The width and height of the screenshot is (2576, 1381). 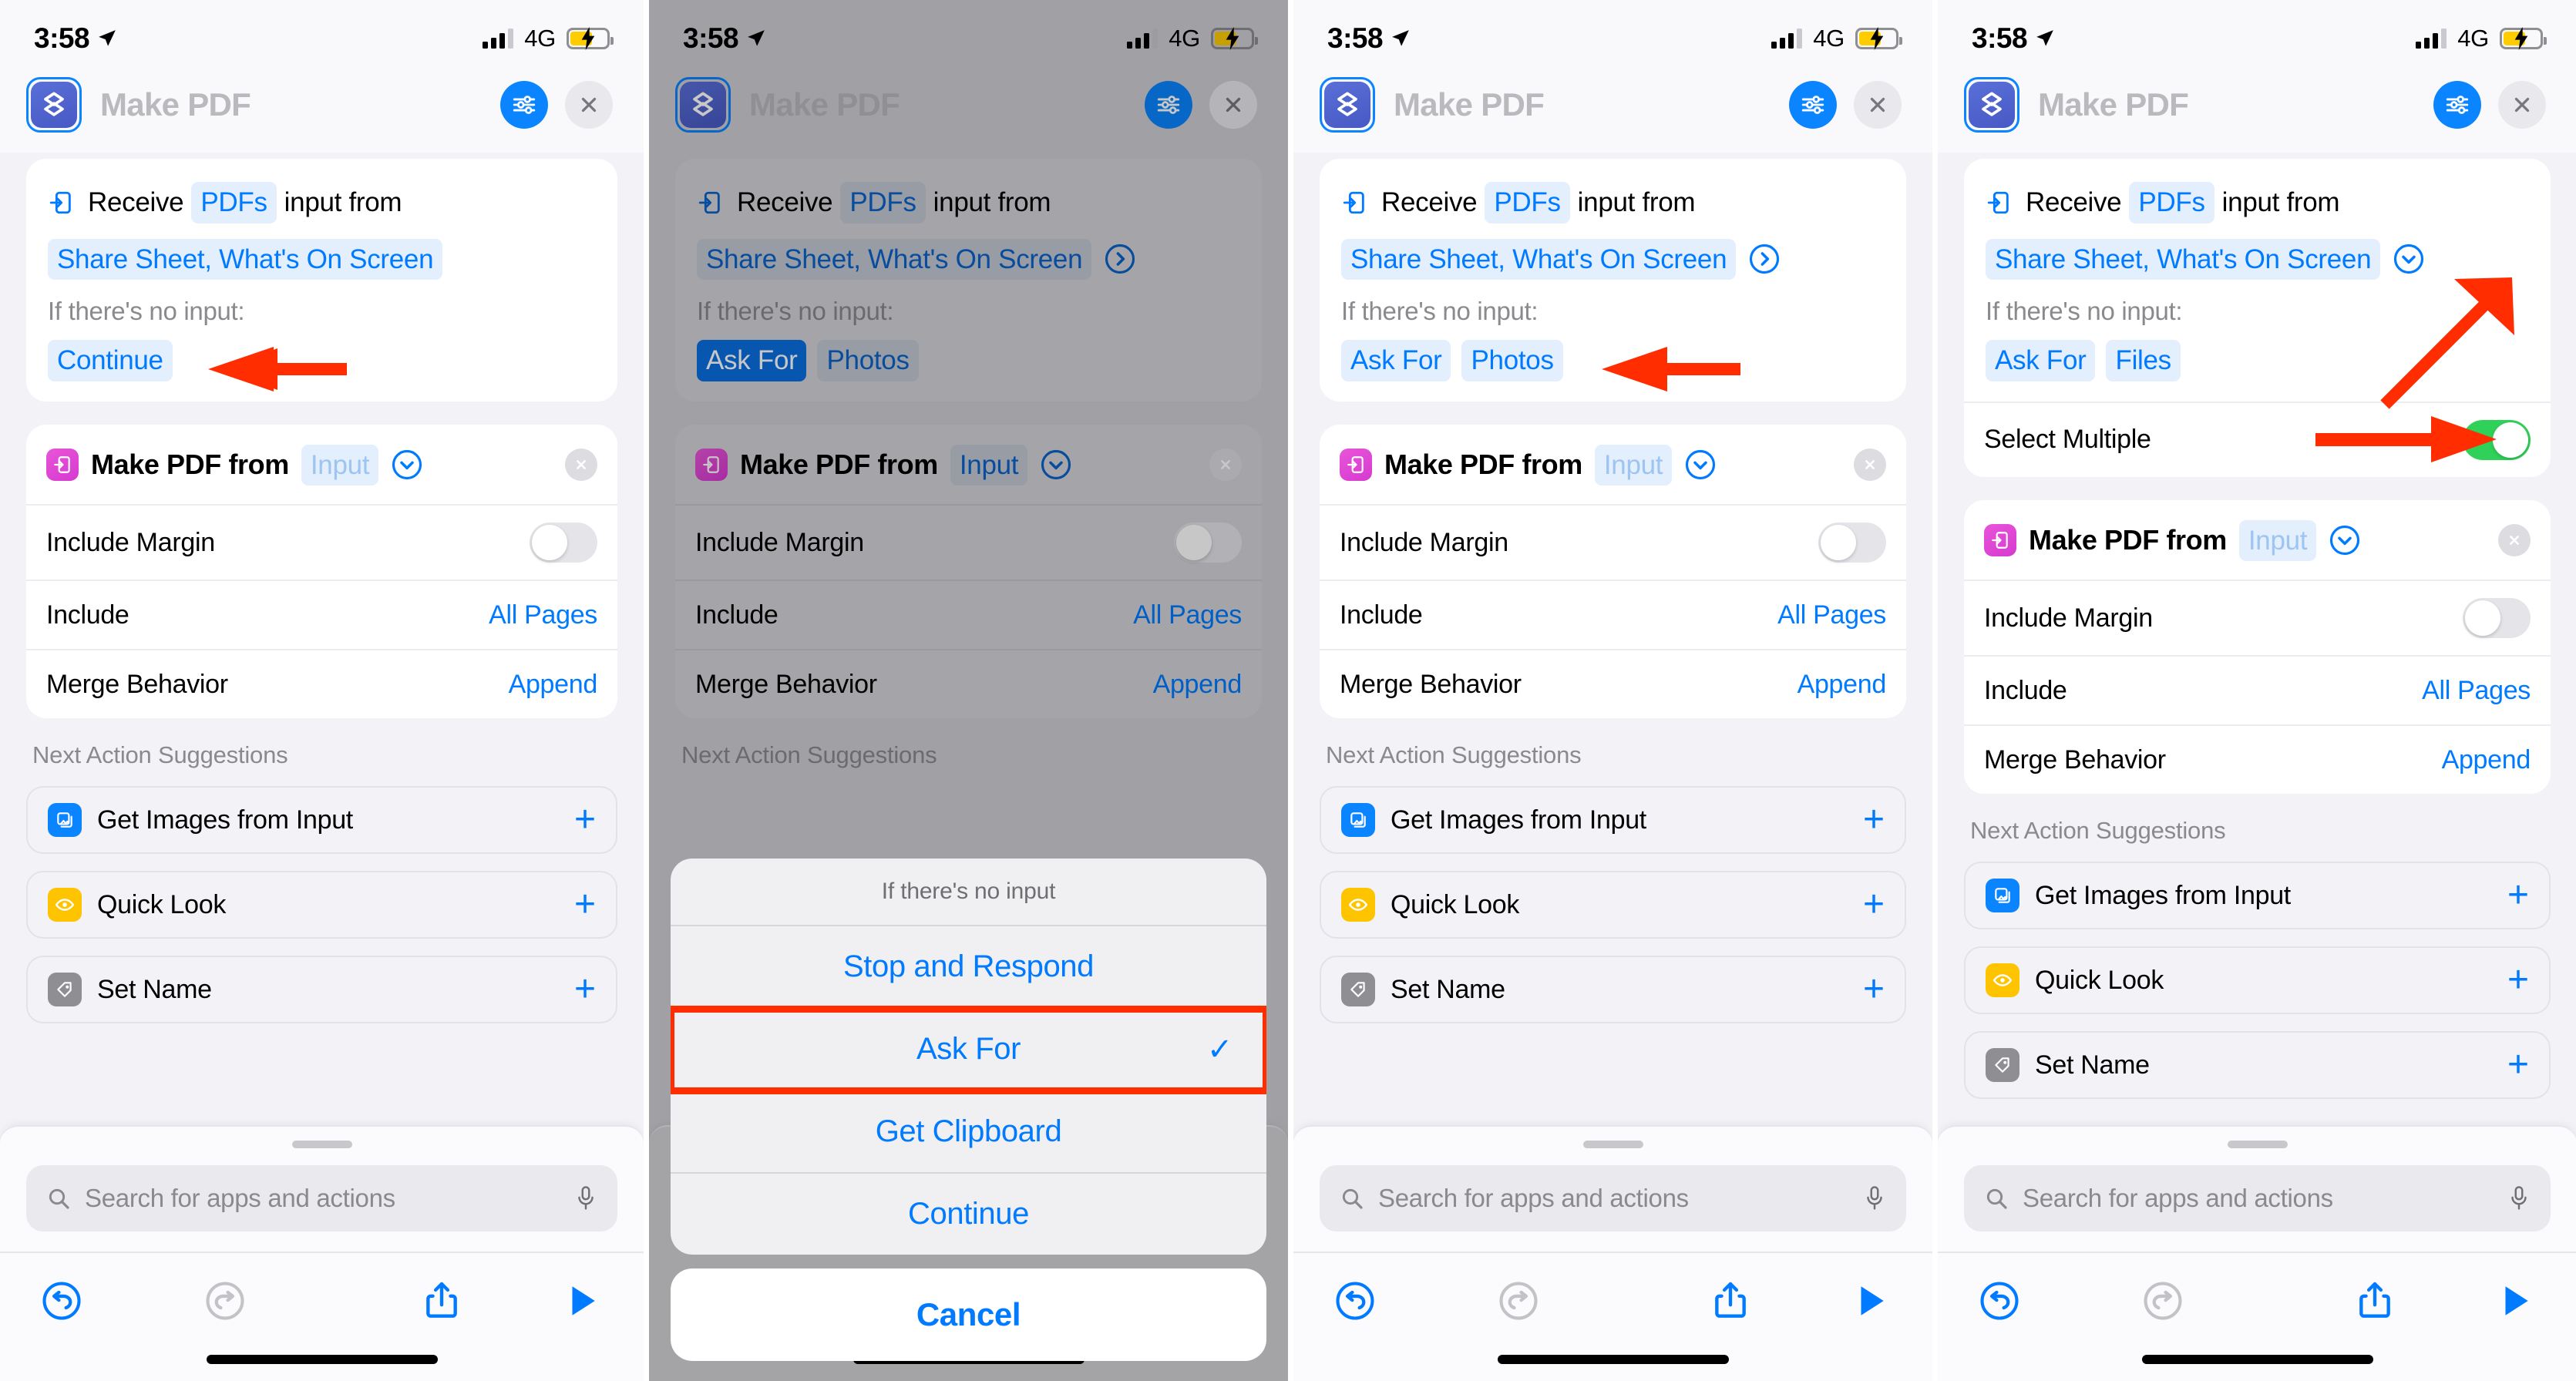 I want to click on fallback-continue-token: Continue, so click(x=110, y=360).